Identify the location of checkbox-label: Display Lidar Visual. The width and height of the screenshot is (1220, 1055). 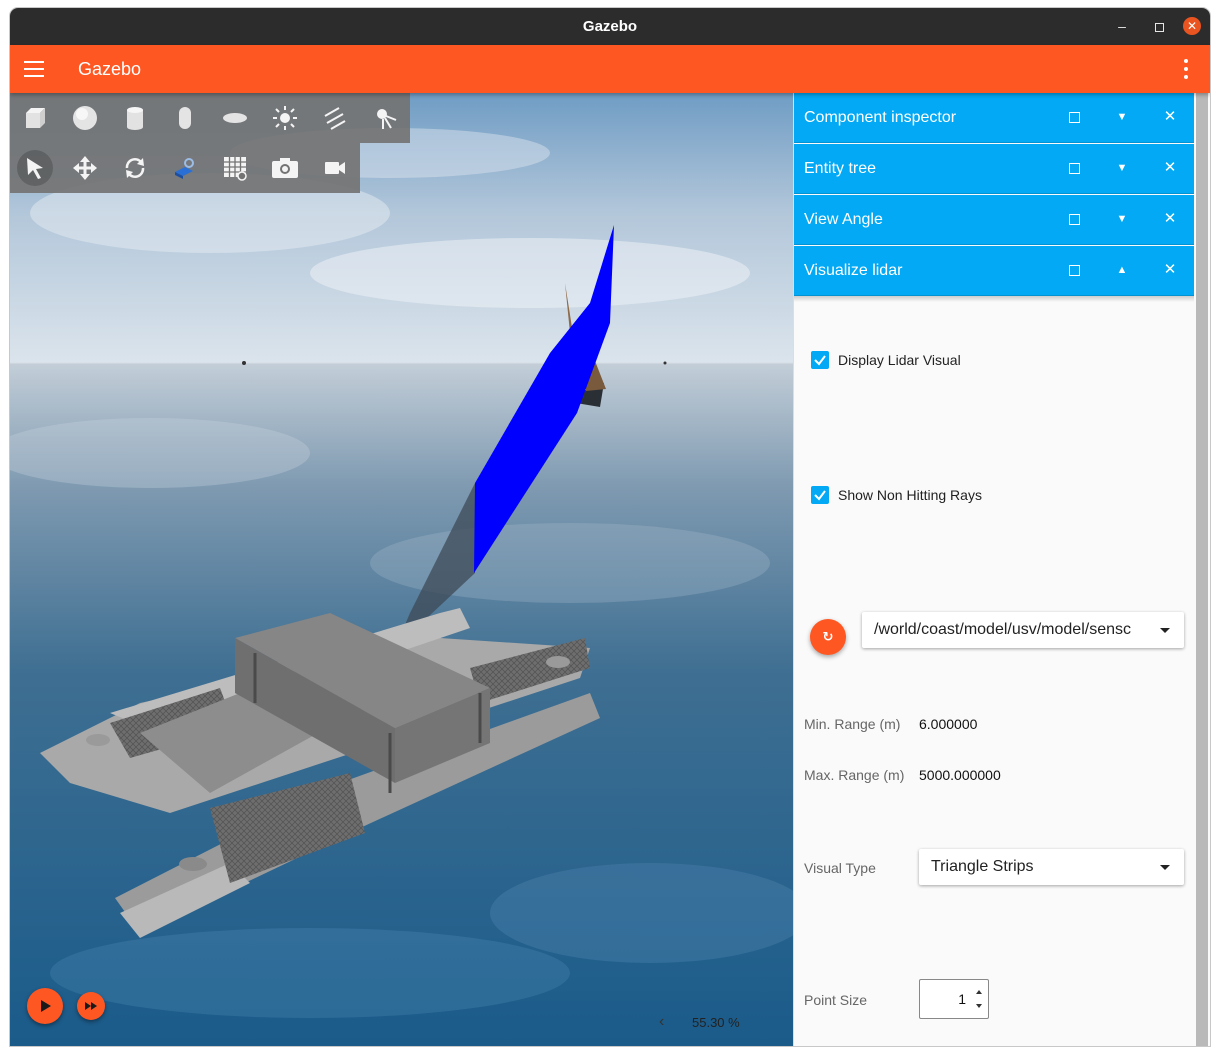
(899, 360).